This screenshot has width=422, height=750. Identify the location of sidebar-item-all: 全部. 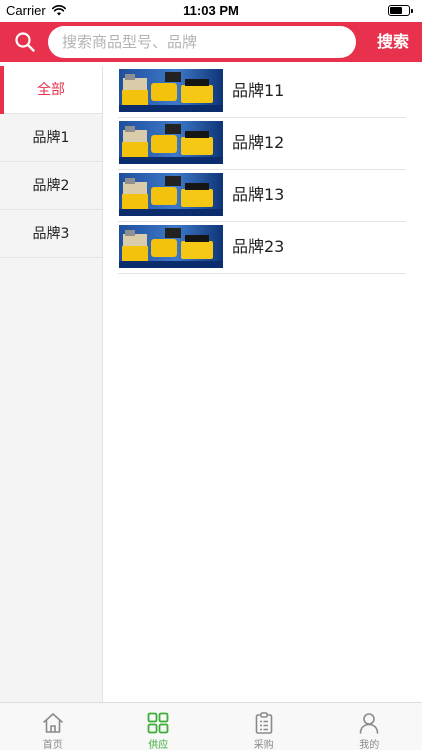
(51, 90).